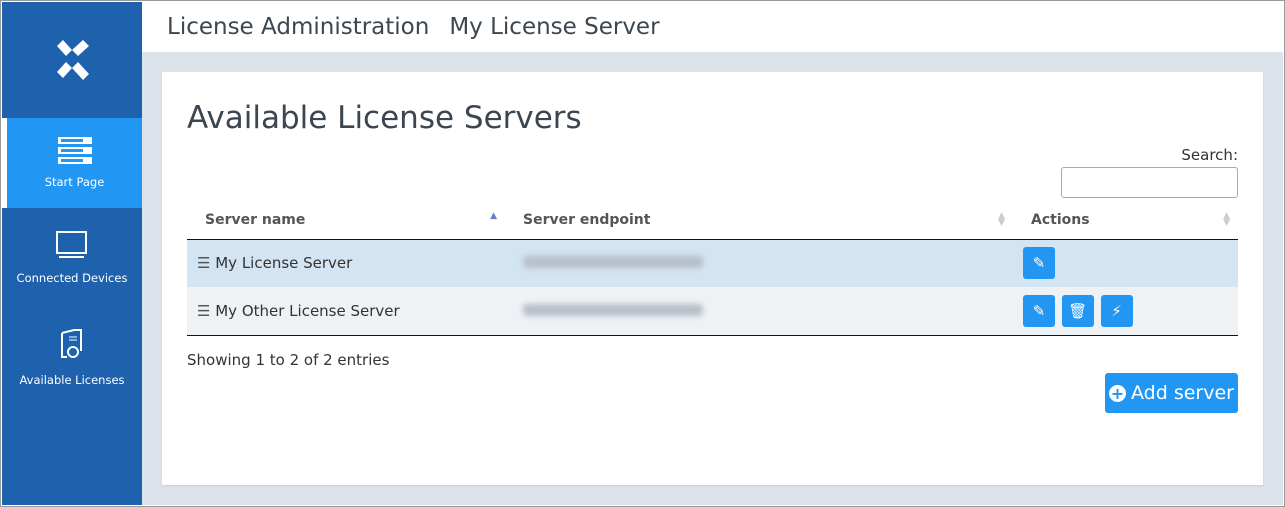 The width and height of the screenshot is (1285, 507). I want to click on table-row: ☰ My License Server ✎, so click(712, 263).